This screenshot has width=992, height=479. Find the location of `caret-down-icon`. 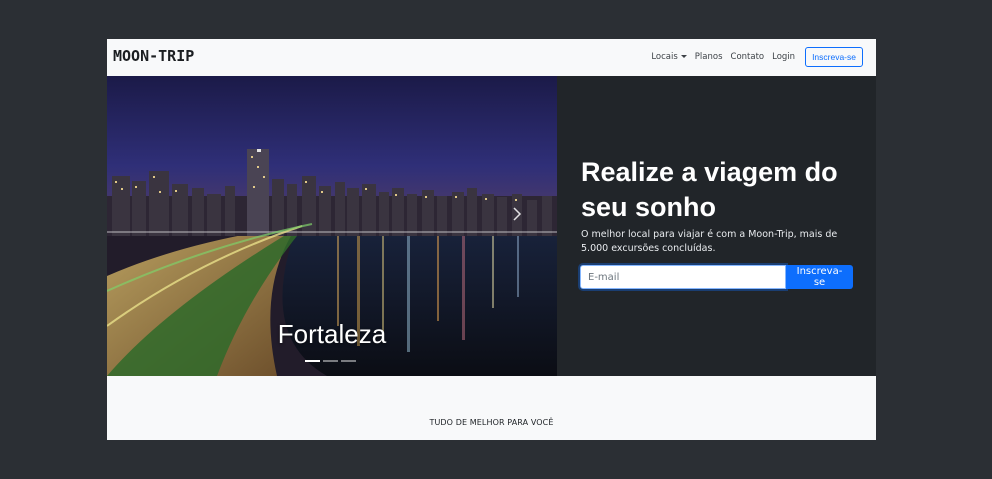

caret-down-icon is located at coordinates (683, 56).